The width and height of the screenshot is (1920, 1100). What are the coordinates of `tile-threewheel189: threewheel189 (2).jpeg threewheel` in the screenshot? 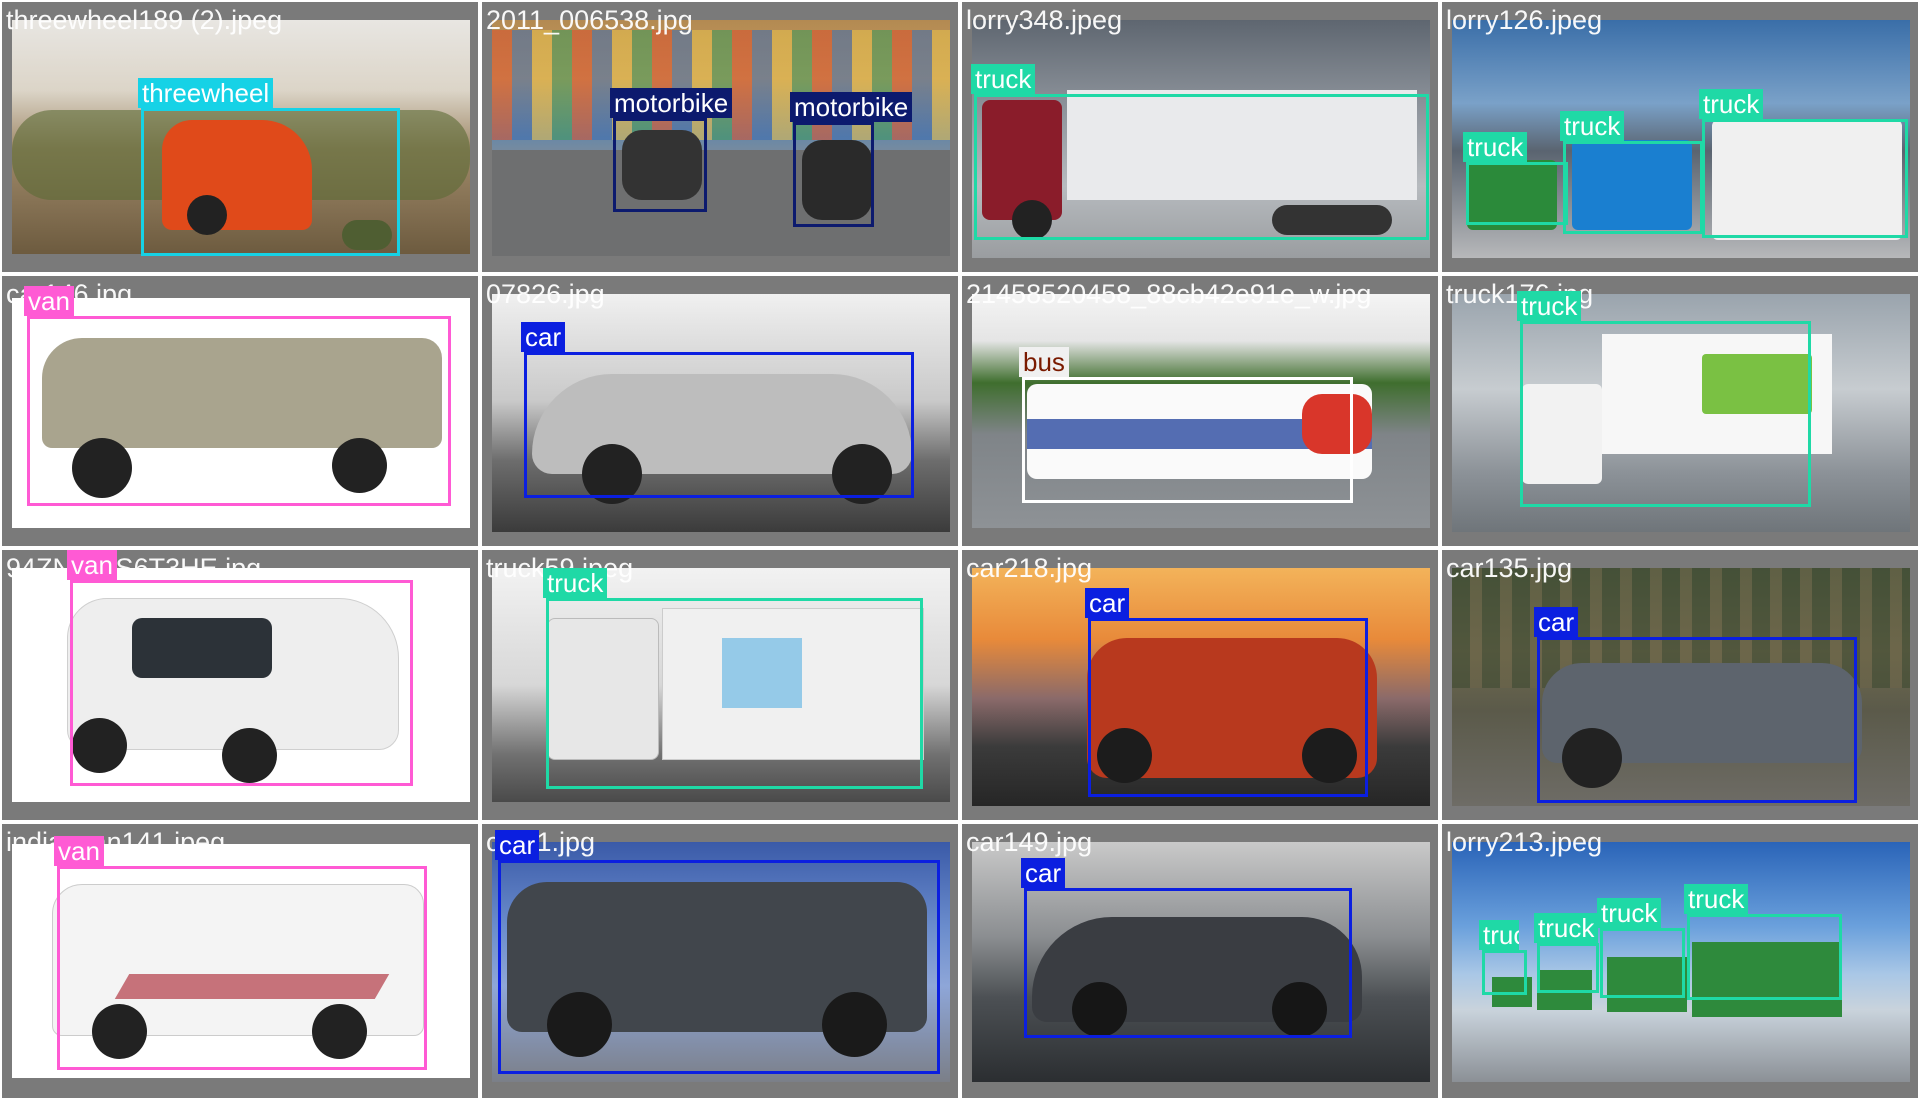 It's located at (240, 137).